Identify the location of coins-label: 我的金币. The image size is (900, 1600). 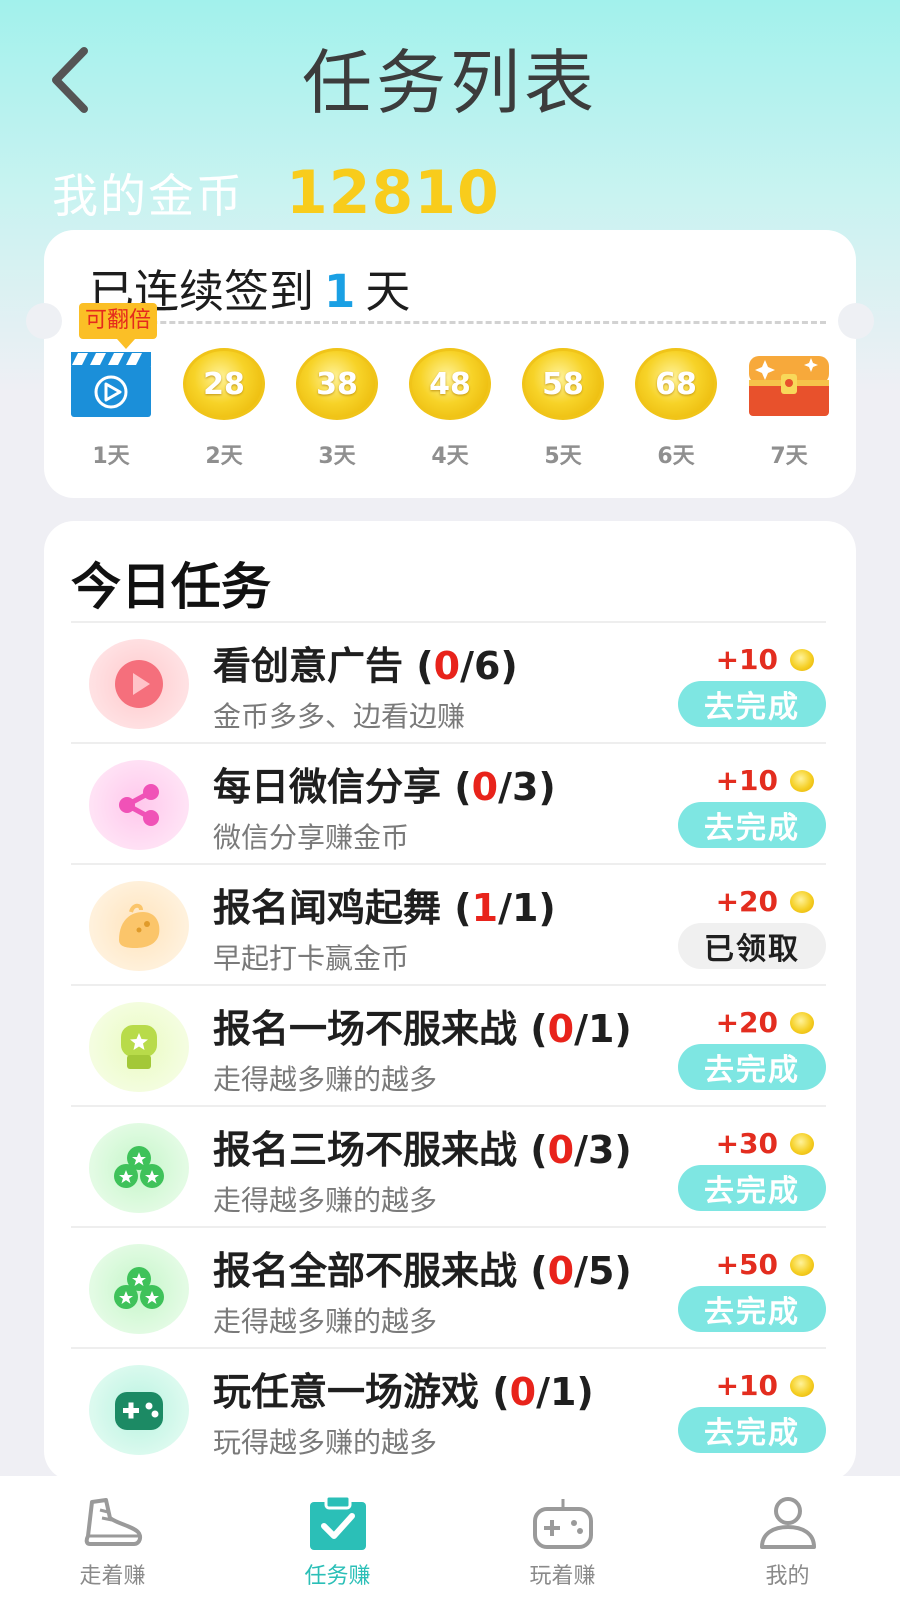
(148, 196).